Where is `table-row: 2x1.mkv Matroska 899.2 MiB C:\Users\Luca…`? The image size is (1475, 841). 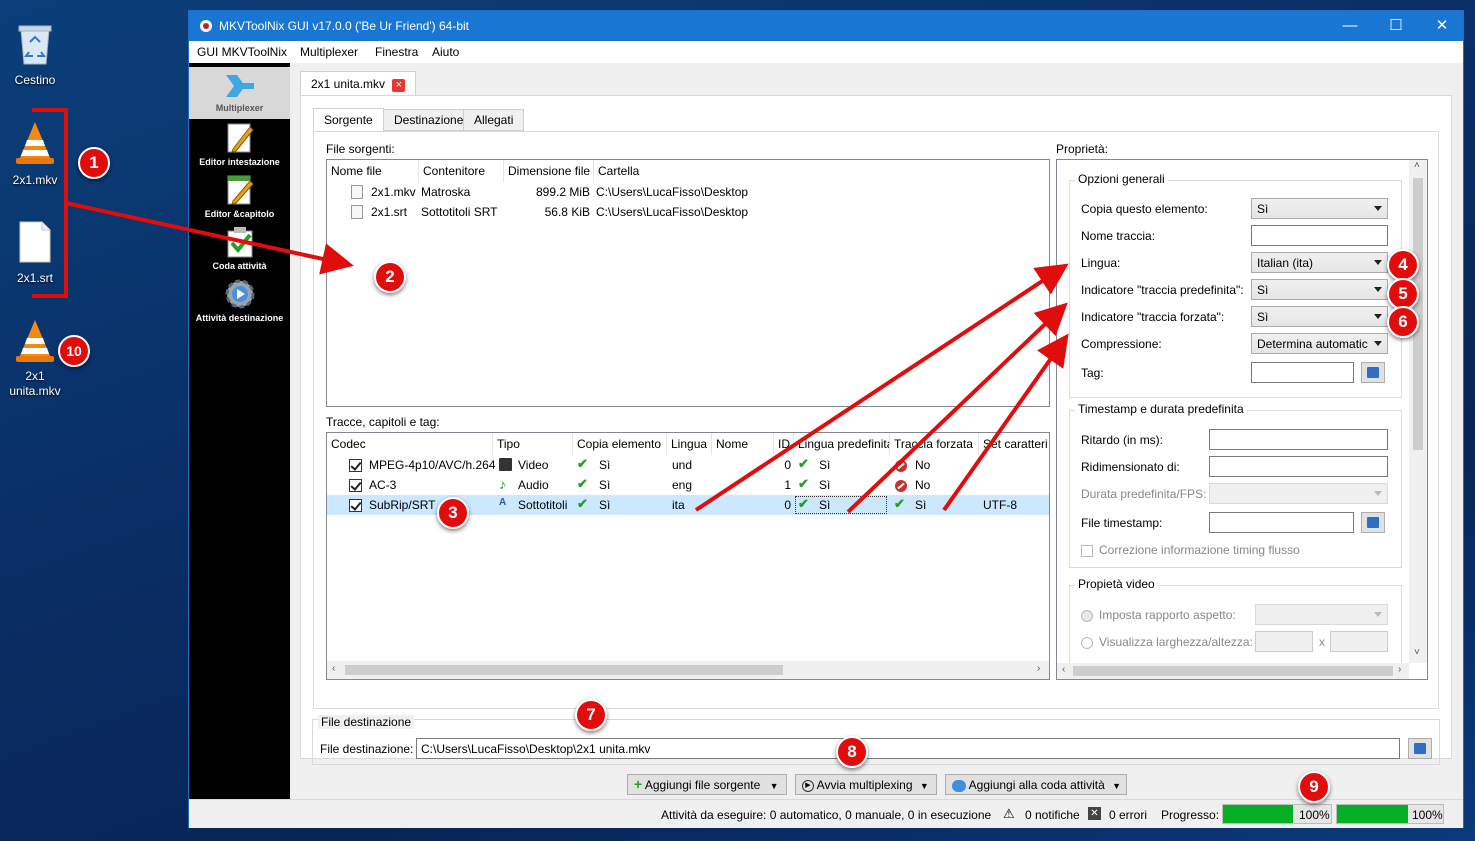
table-row: 2x1.mkv Matroska 899.2 MiB C:\Users\Luca… is located at coordinates (688, 192).